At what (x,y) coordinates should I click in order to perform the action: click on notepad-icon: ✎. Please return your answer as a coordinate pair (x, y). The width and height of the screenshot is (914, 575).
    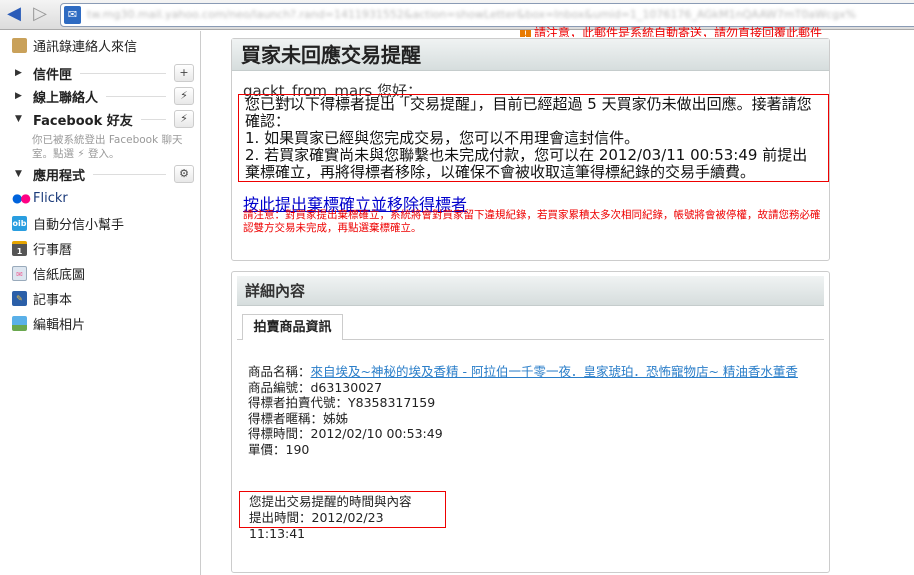
    Looking at the image, I should click on (19, 298).